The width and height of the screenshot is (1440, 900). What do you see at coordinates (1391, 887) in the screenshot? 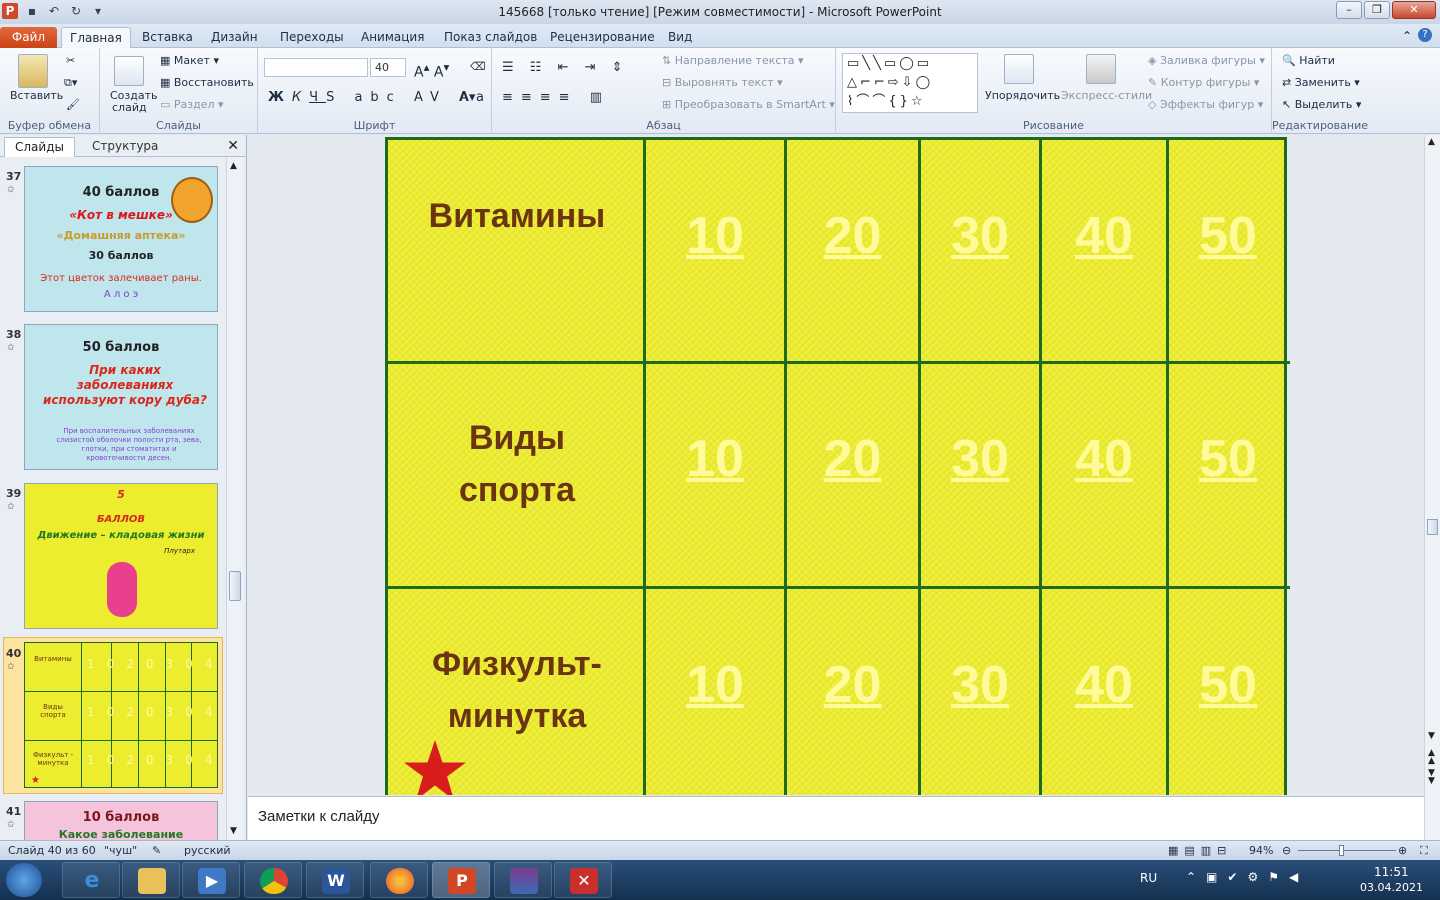
I see `clock-date: 03.04.2021` at bounding box center [1391, 887].